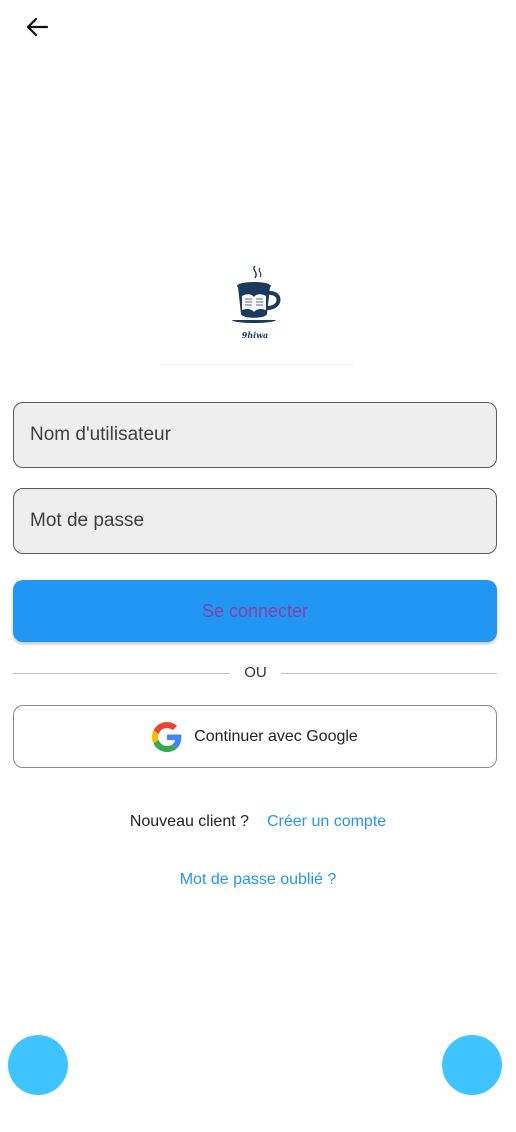 This screenshot has height=1132, width=516. I want to click on back-button, so click(37, 27).